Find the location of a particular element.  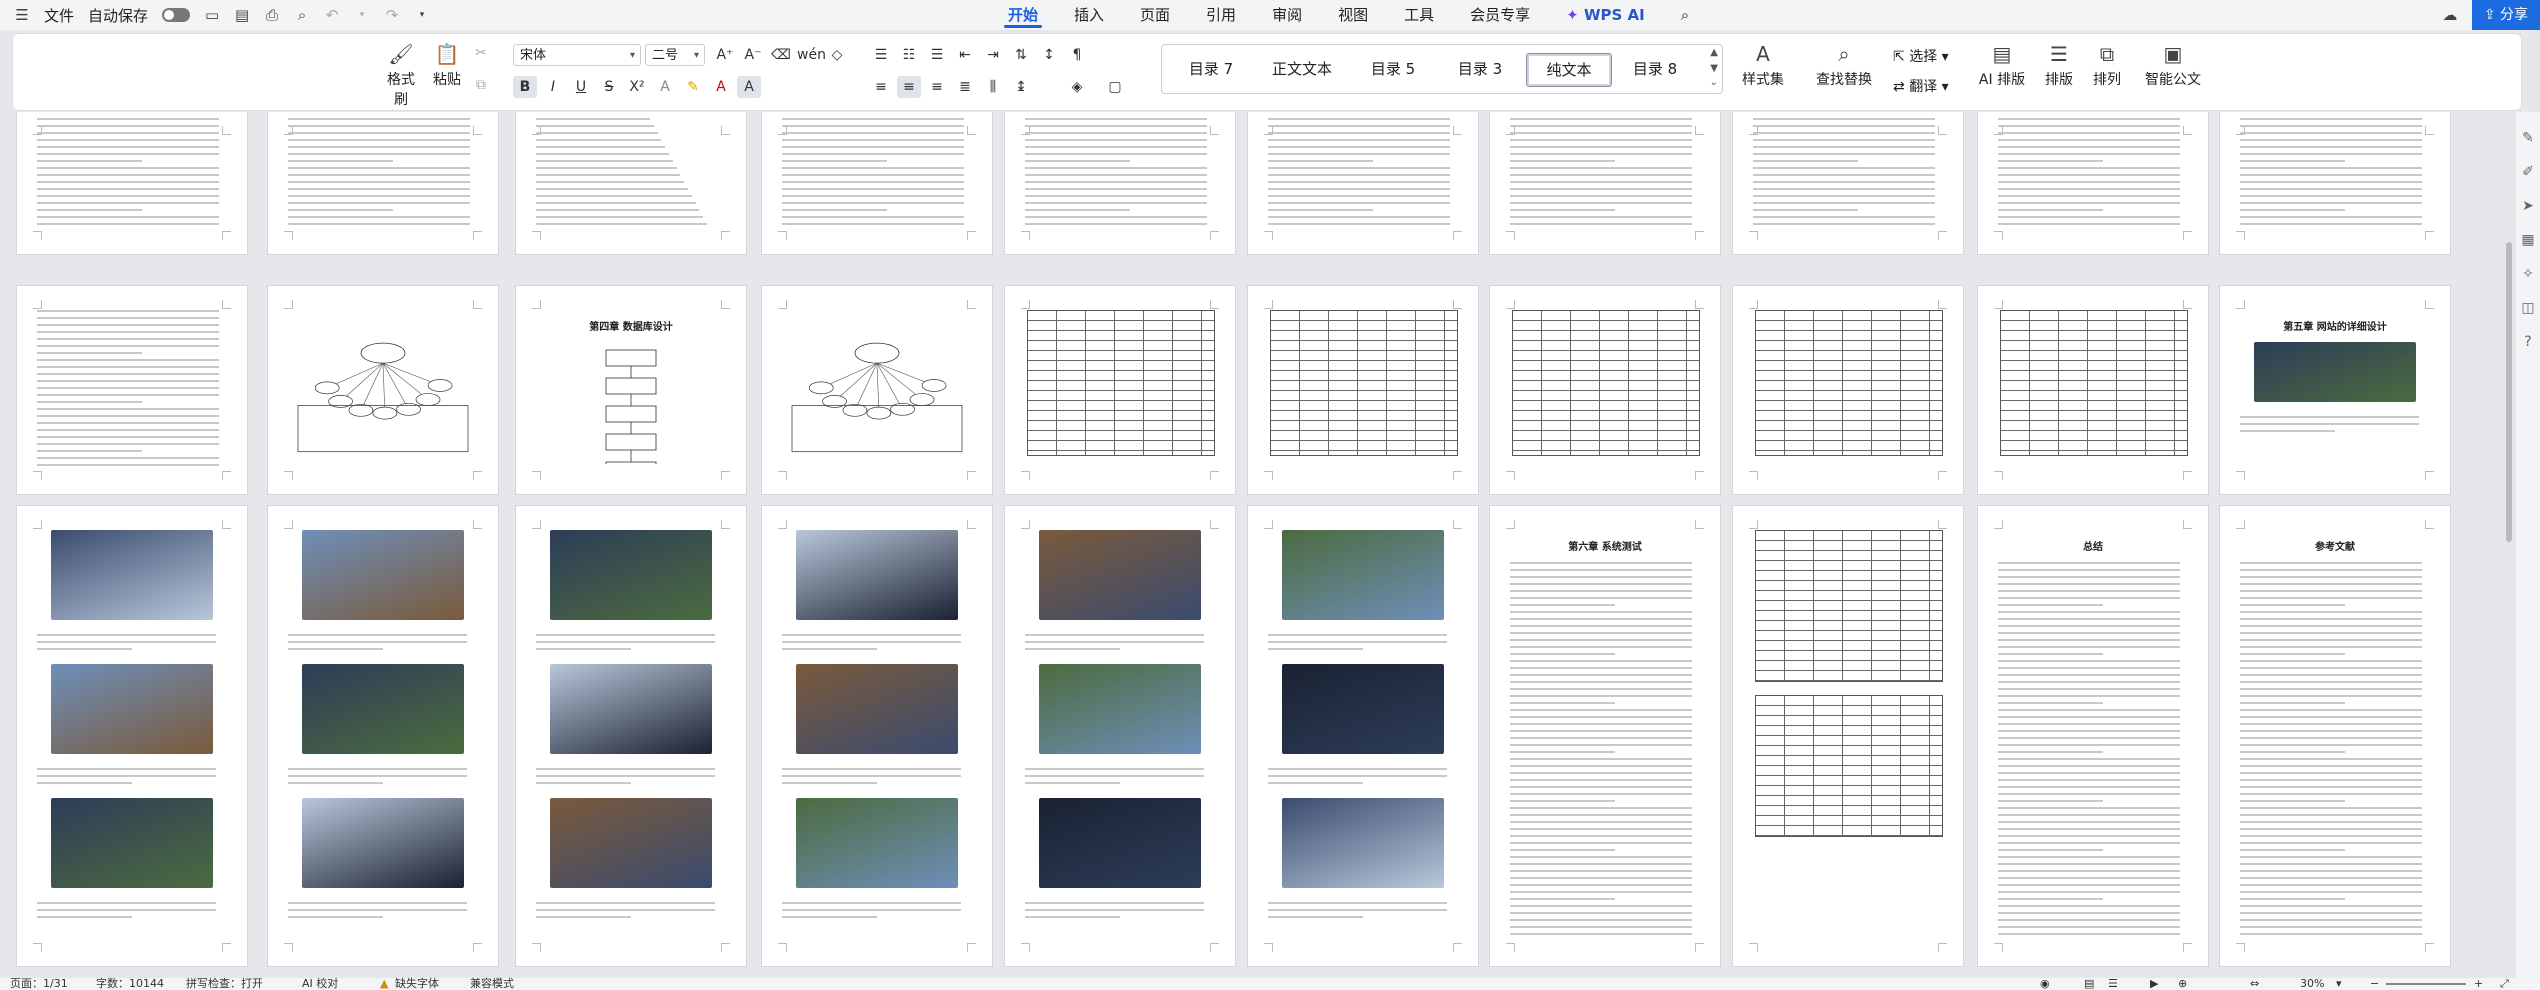

outline-view-icon: ☰ is located at coordinates (2113, 984).